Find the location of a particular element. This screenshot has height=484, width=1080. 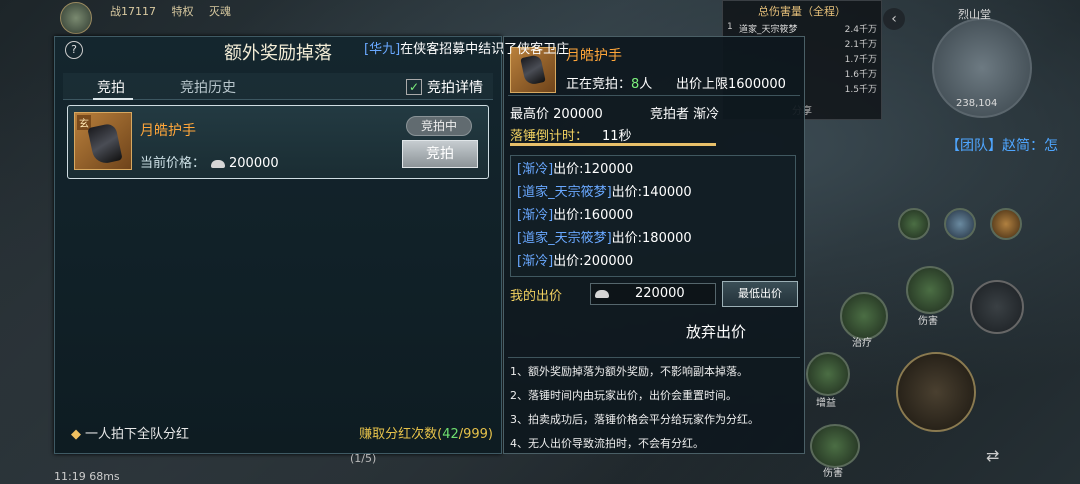

current-price: 当前价格： 200000 is located at coordinates (209, 161).